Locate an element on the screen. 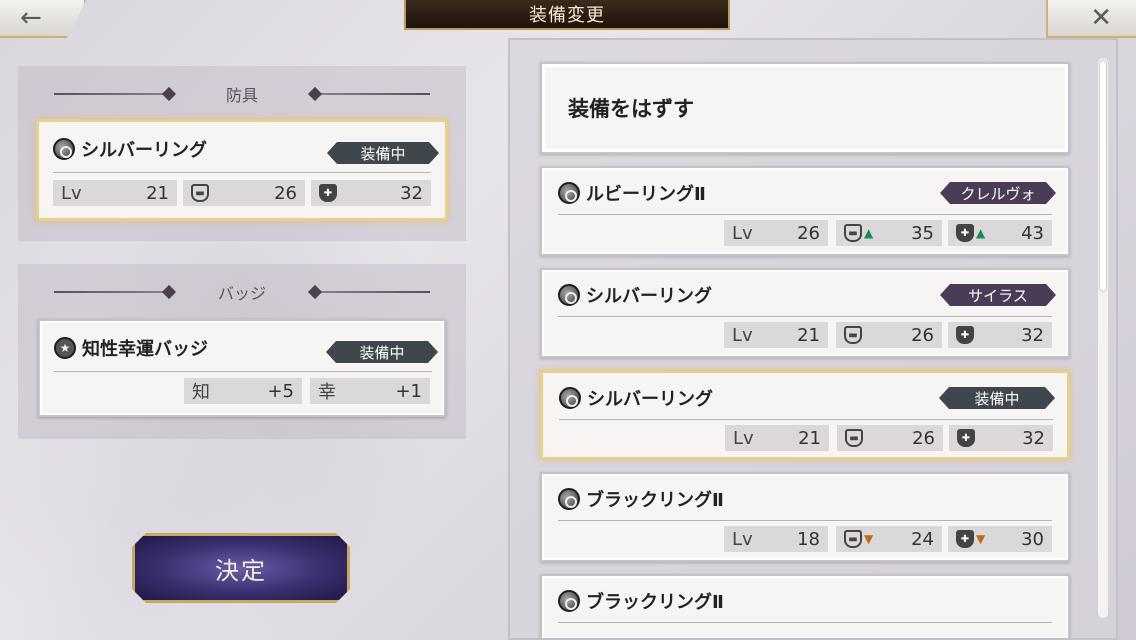  badge-equipped-card: ★ 知性幸運バッジ 装備中 知 +5 幸 +1 is located at coordinates (242, 368).